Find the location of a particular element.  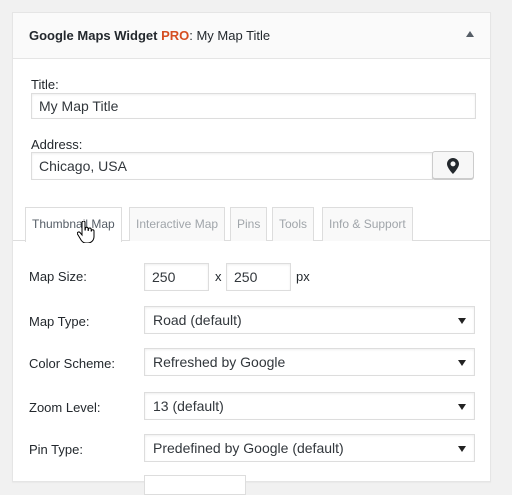

map-size-label: Map Size: is located at coordinates (58, 276).